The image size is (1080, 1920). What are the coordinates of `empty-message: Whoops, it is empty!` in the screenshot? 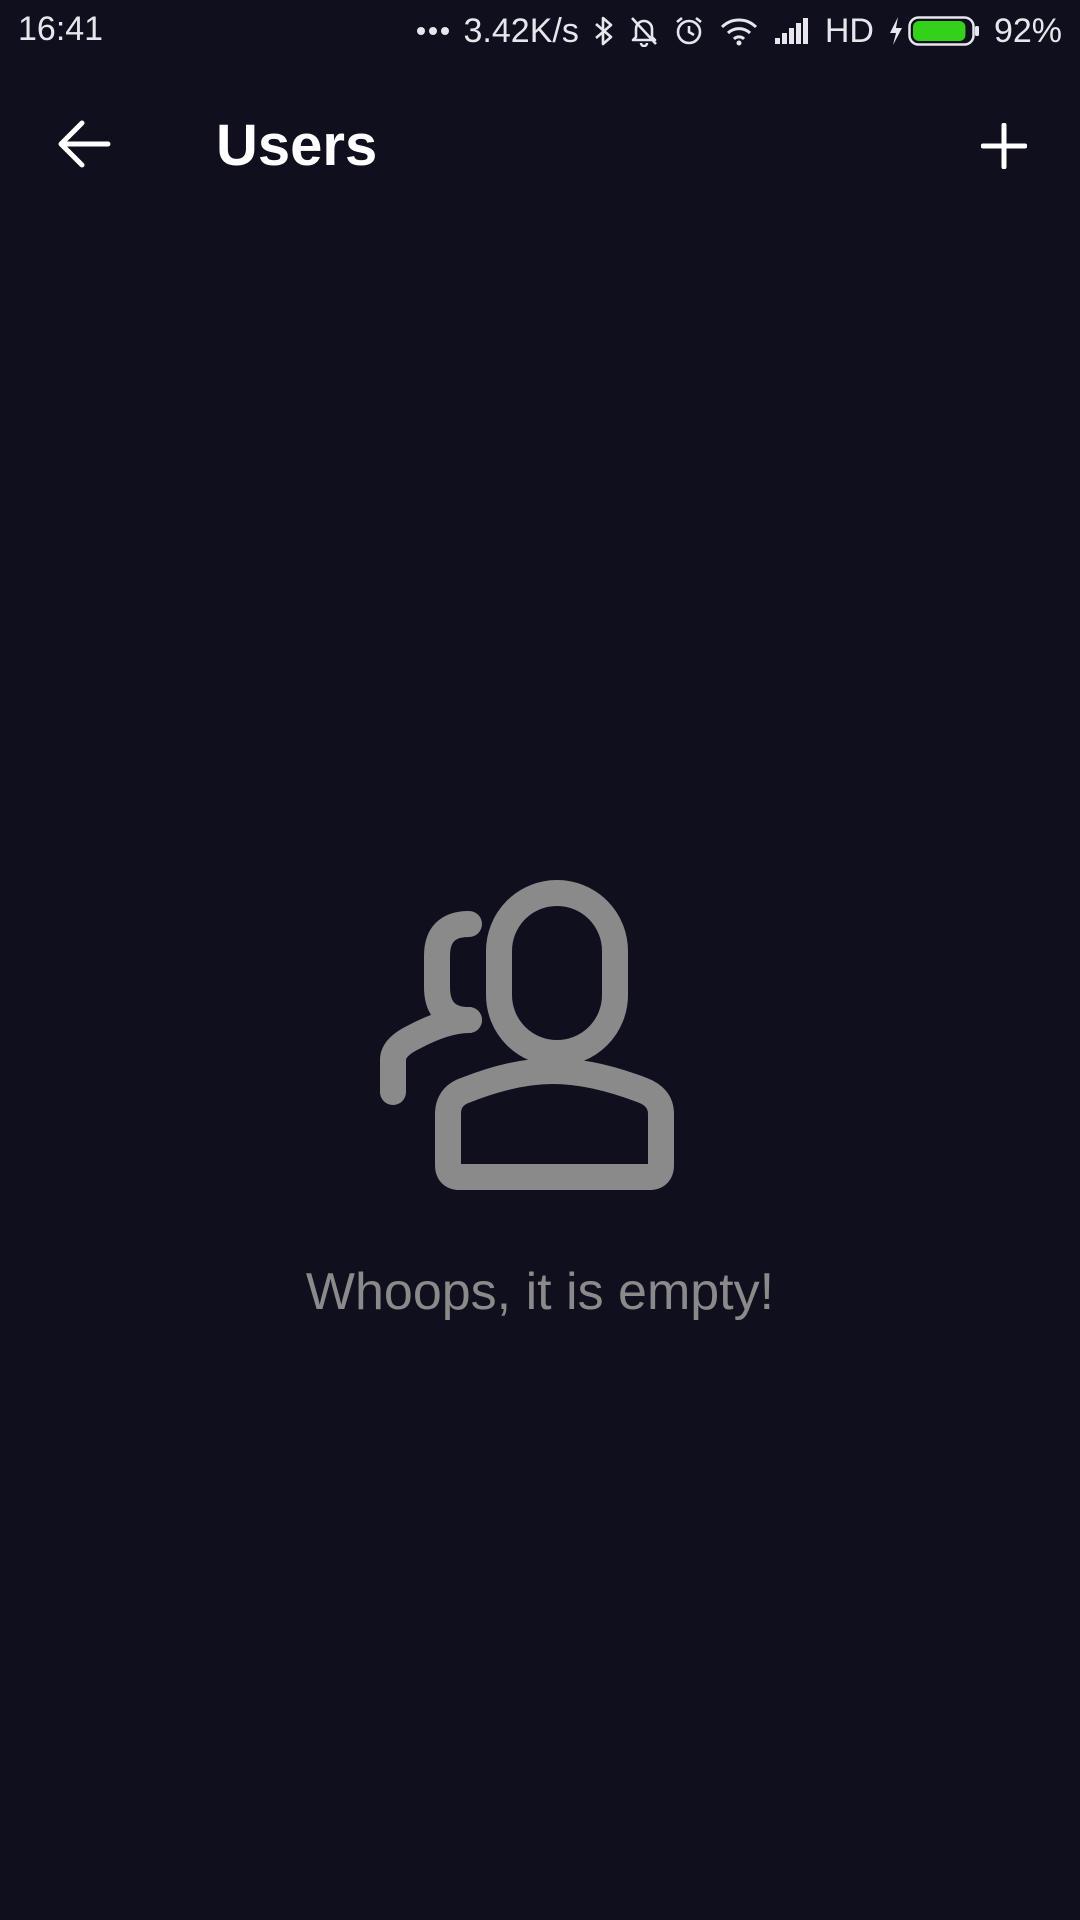 It's located at (540, 1292).